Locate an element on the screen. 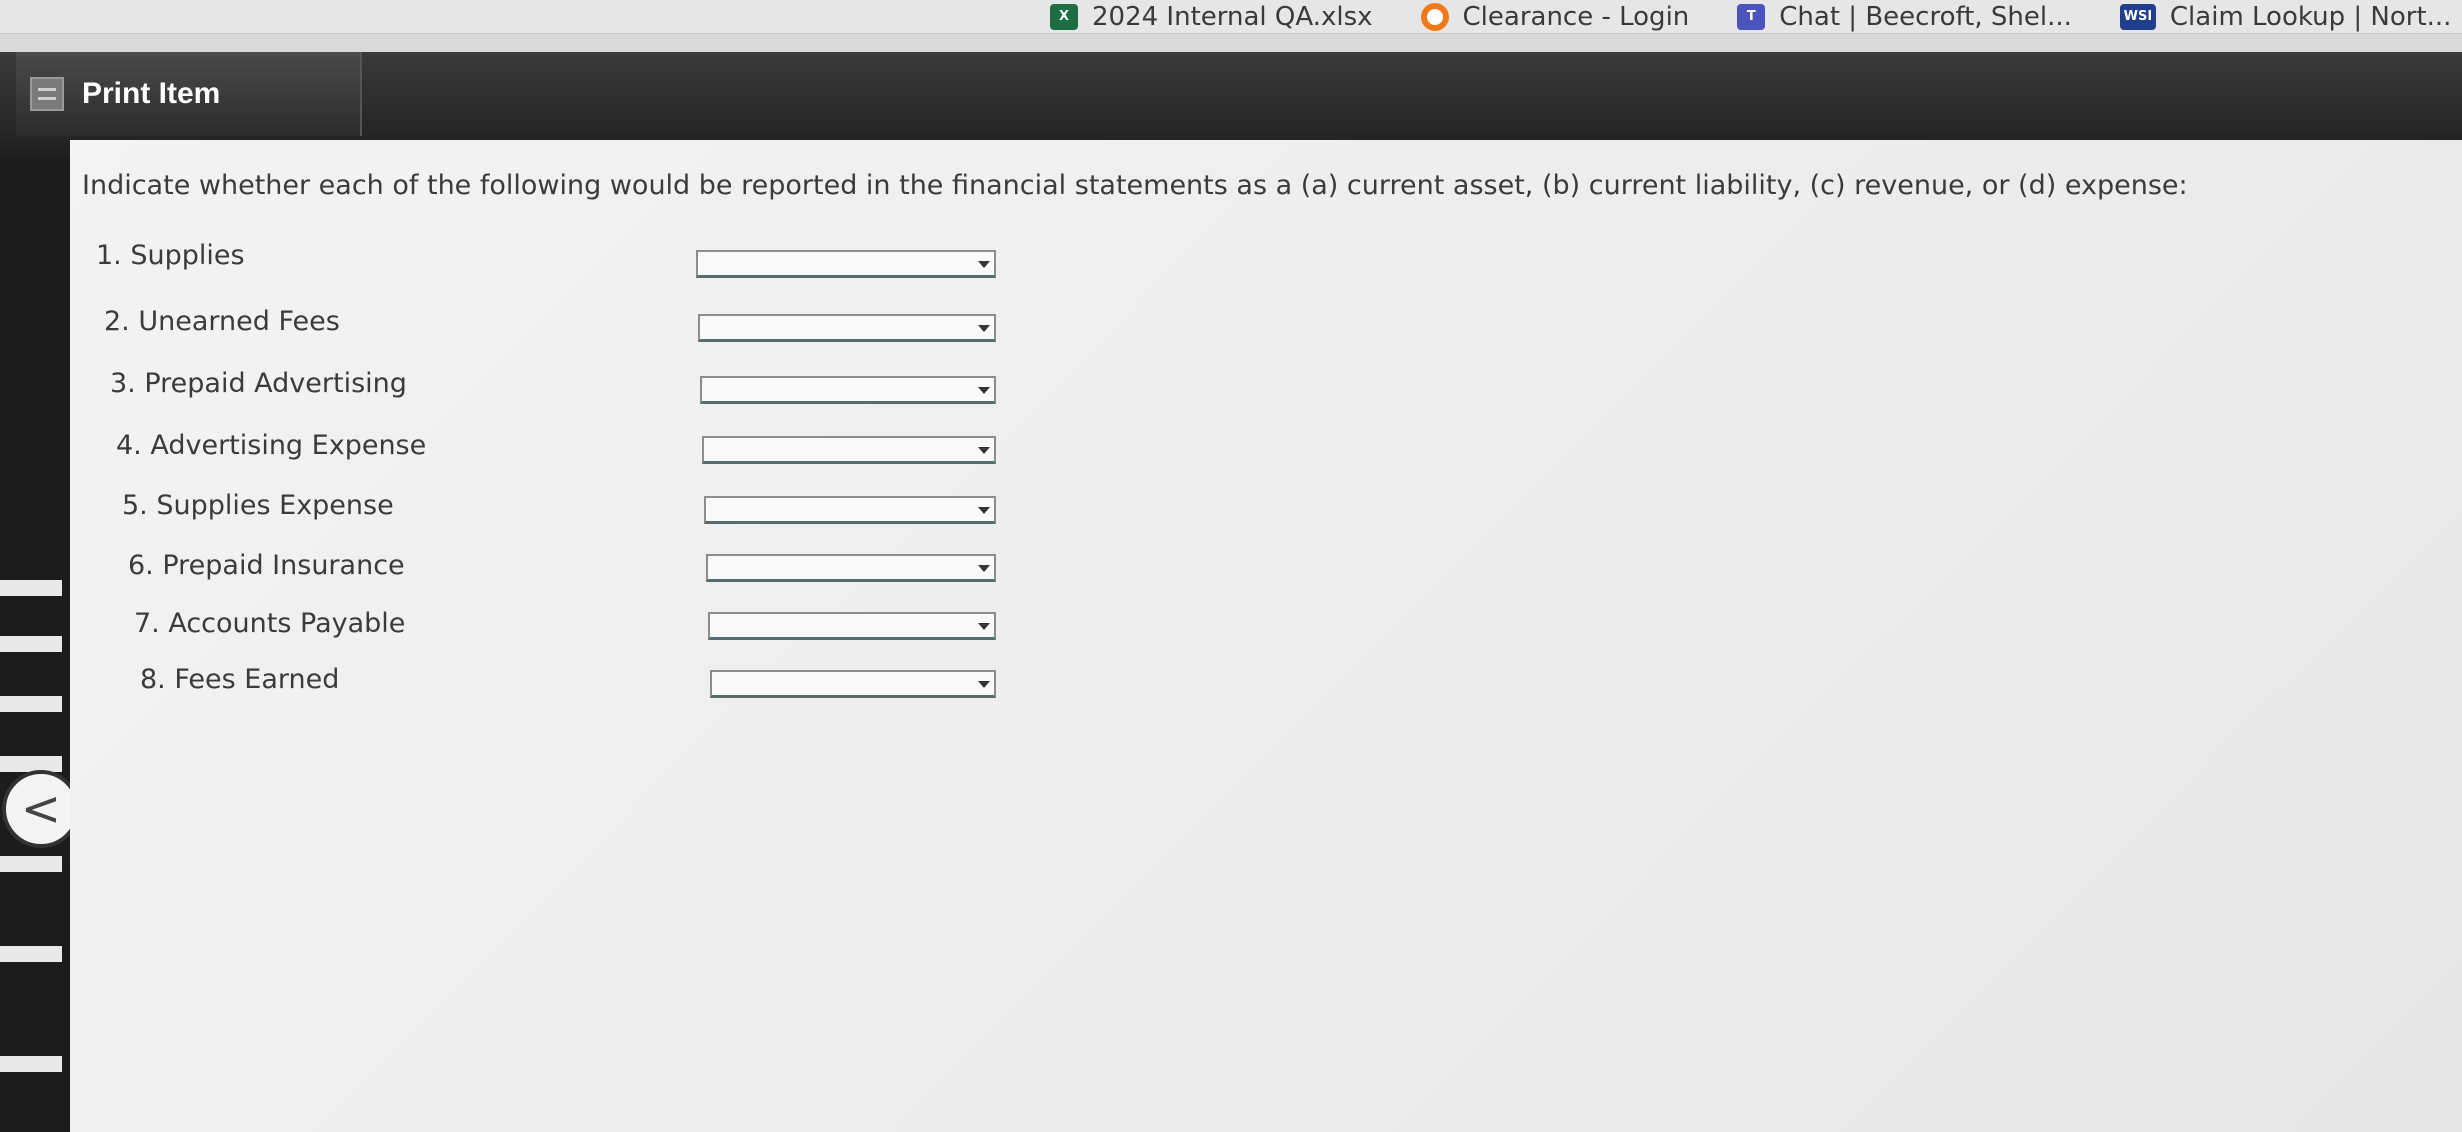 This screenshot has height=1132, width=2462. item-label: 2. Unearned Fees is located at coordinates (222, 321).